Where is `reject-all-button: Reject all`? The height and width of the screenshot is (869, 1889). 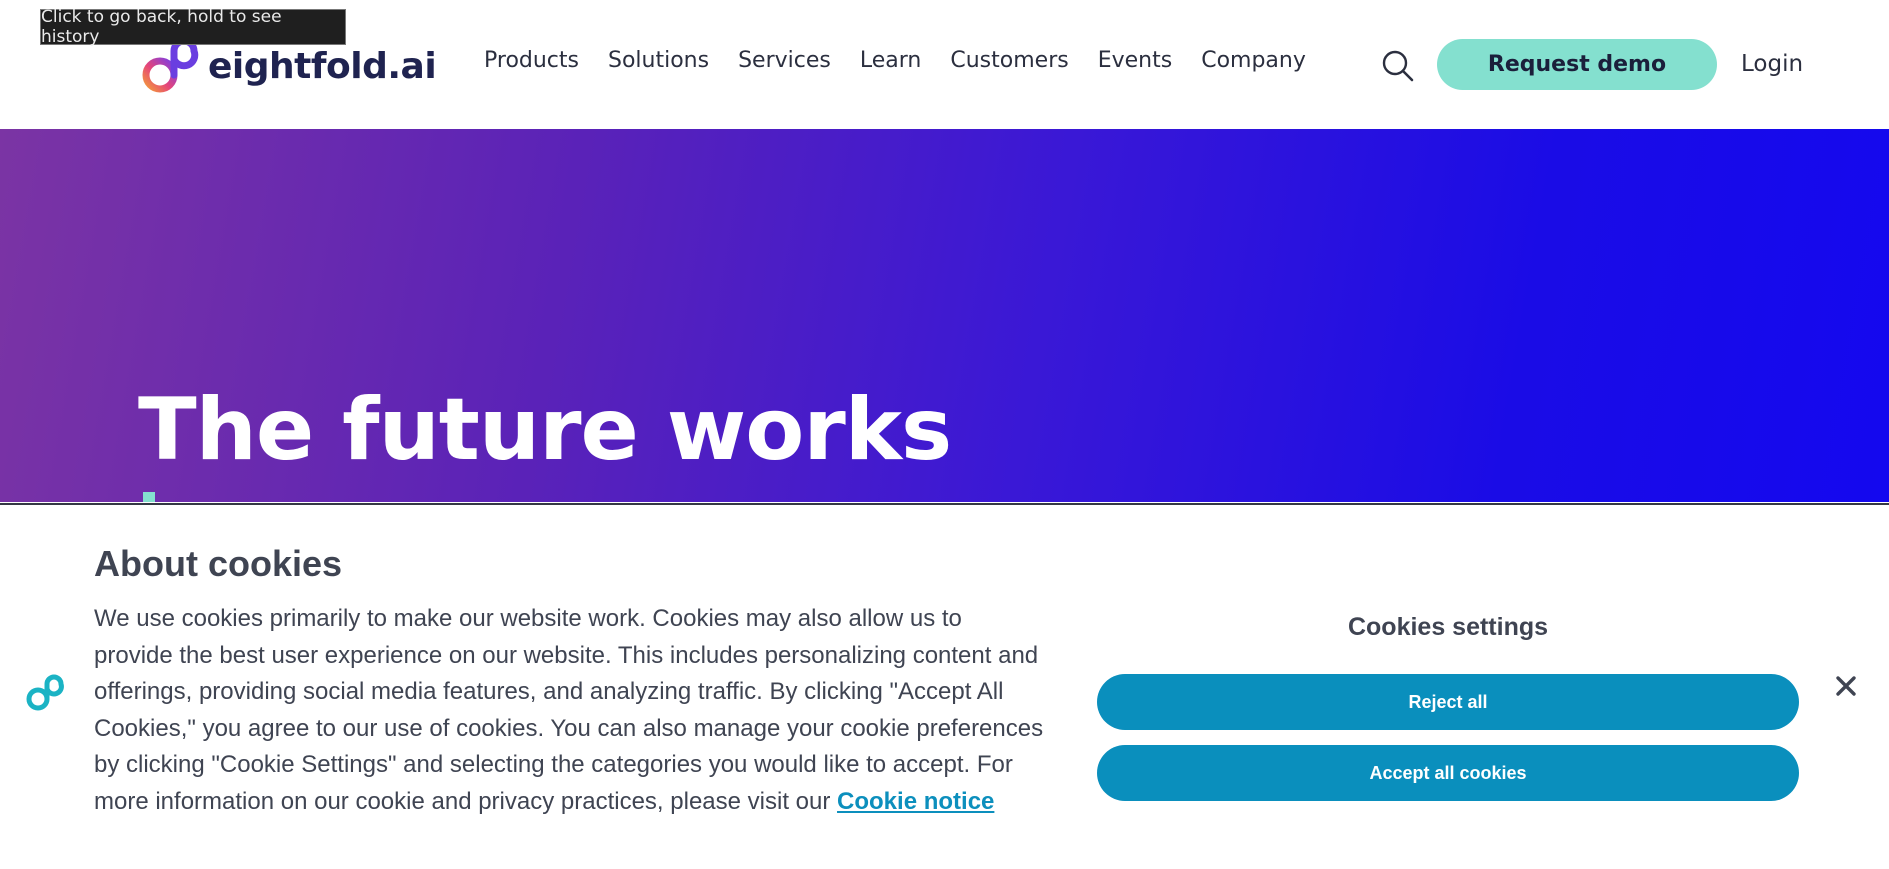 reject-all-button: Reject all is located at coordinates (1448, 702).